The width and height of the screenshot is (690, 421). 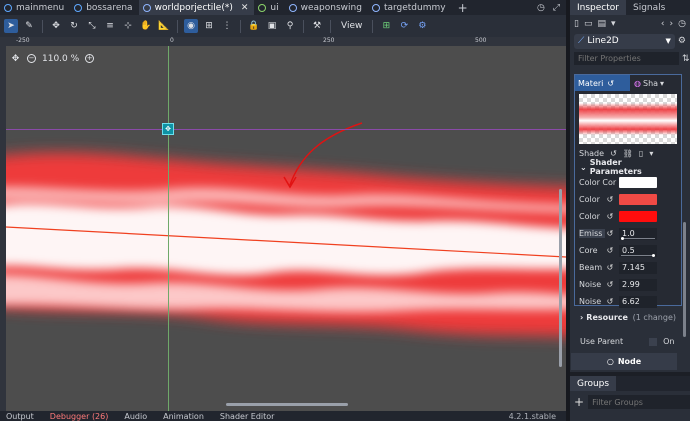 What do you see at coordinates (209, 26) in the screenshot?
I see `grid-snap-icon: ⊞` at bounding box center [209, 26].